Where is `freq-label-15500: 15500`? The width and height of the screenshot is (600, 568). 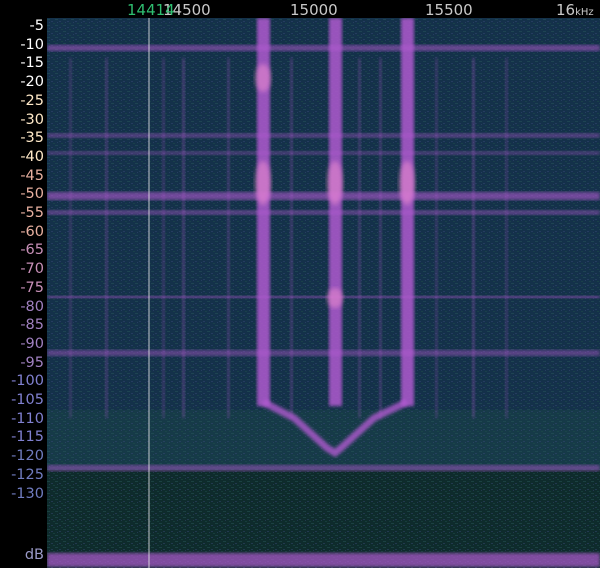 freq-label-15500: 15500 is located at coordinates (449, 10).